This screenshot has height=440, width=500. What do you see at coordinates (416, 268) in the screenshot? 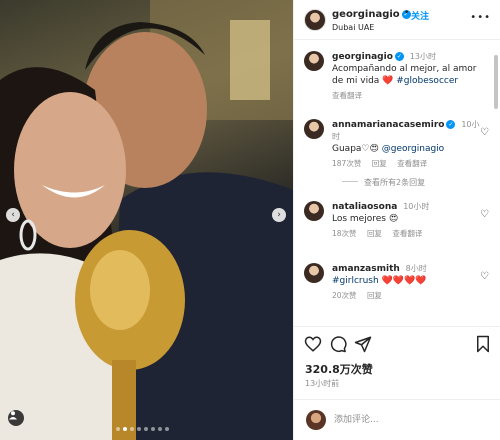
I see `comment-time: 8小时` at bounding box center [416, 268].